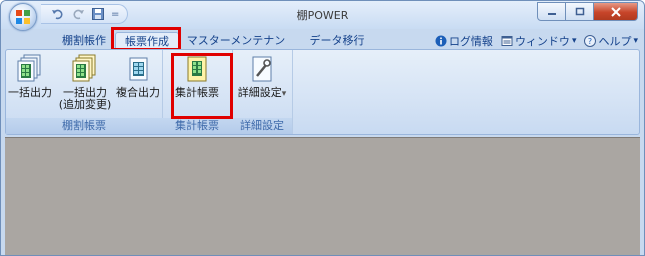 The image size is (645, 256). Describe the element at coordinates (84, 126) in the screenshot. I see `group-label-tanawari-reports: 棚割帳票` at that location.